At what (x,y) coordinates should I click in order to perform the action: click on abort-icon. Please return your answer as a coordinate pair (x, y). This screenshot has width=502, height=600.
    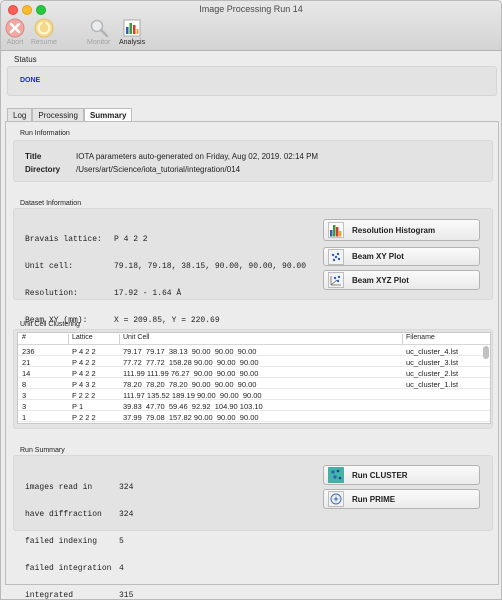
    Looking at the image, I should click on (15, 28).